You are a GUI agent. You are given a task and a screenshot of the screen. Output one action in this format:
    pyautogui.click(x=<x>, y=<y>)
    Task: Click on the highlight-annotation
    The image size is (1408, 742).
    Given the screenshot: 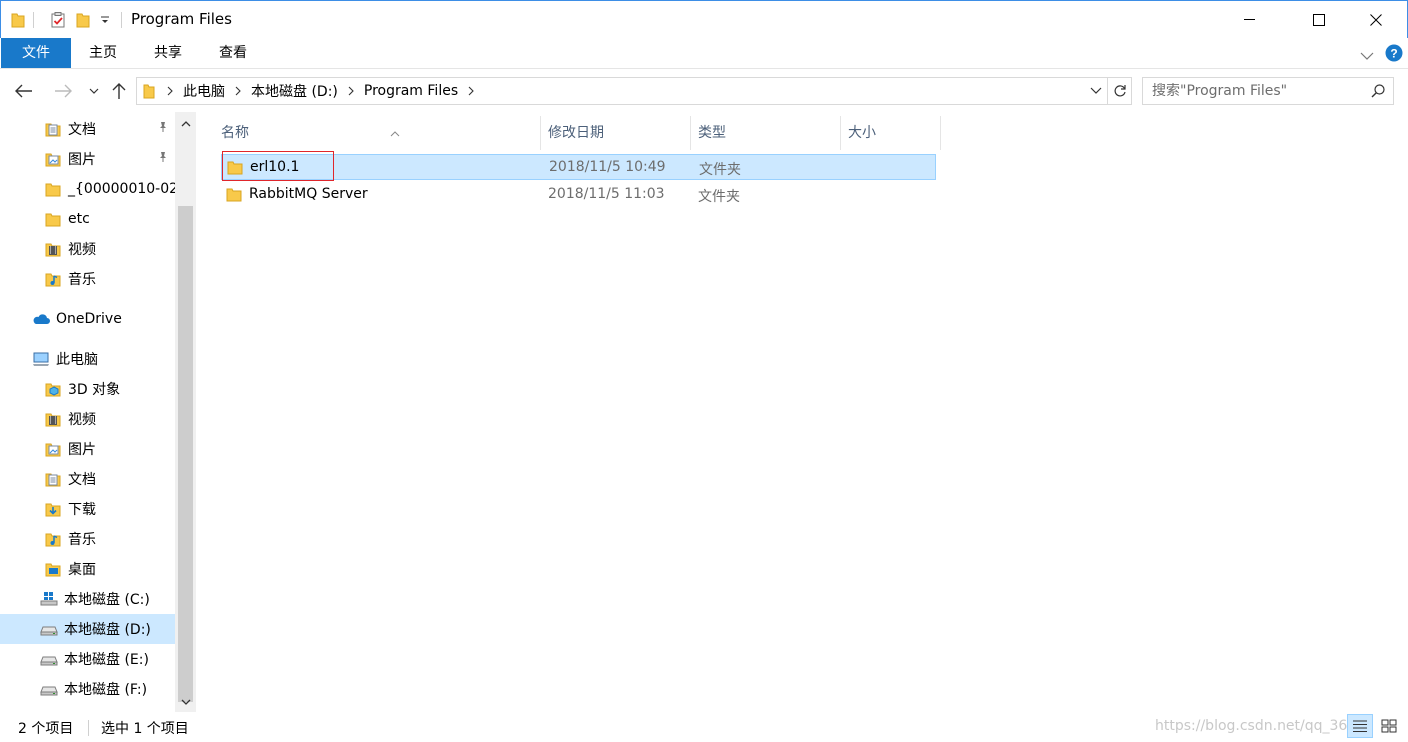 What is the action you would take?
    pyautogui.click(x=278, y=166)
    